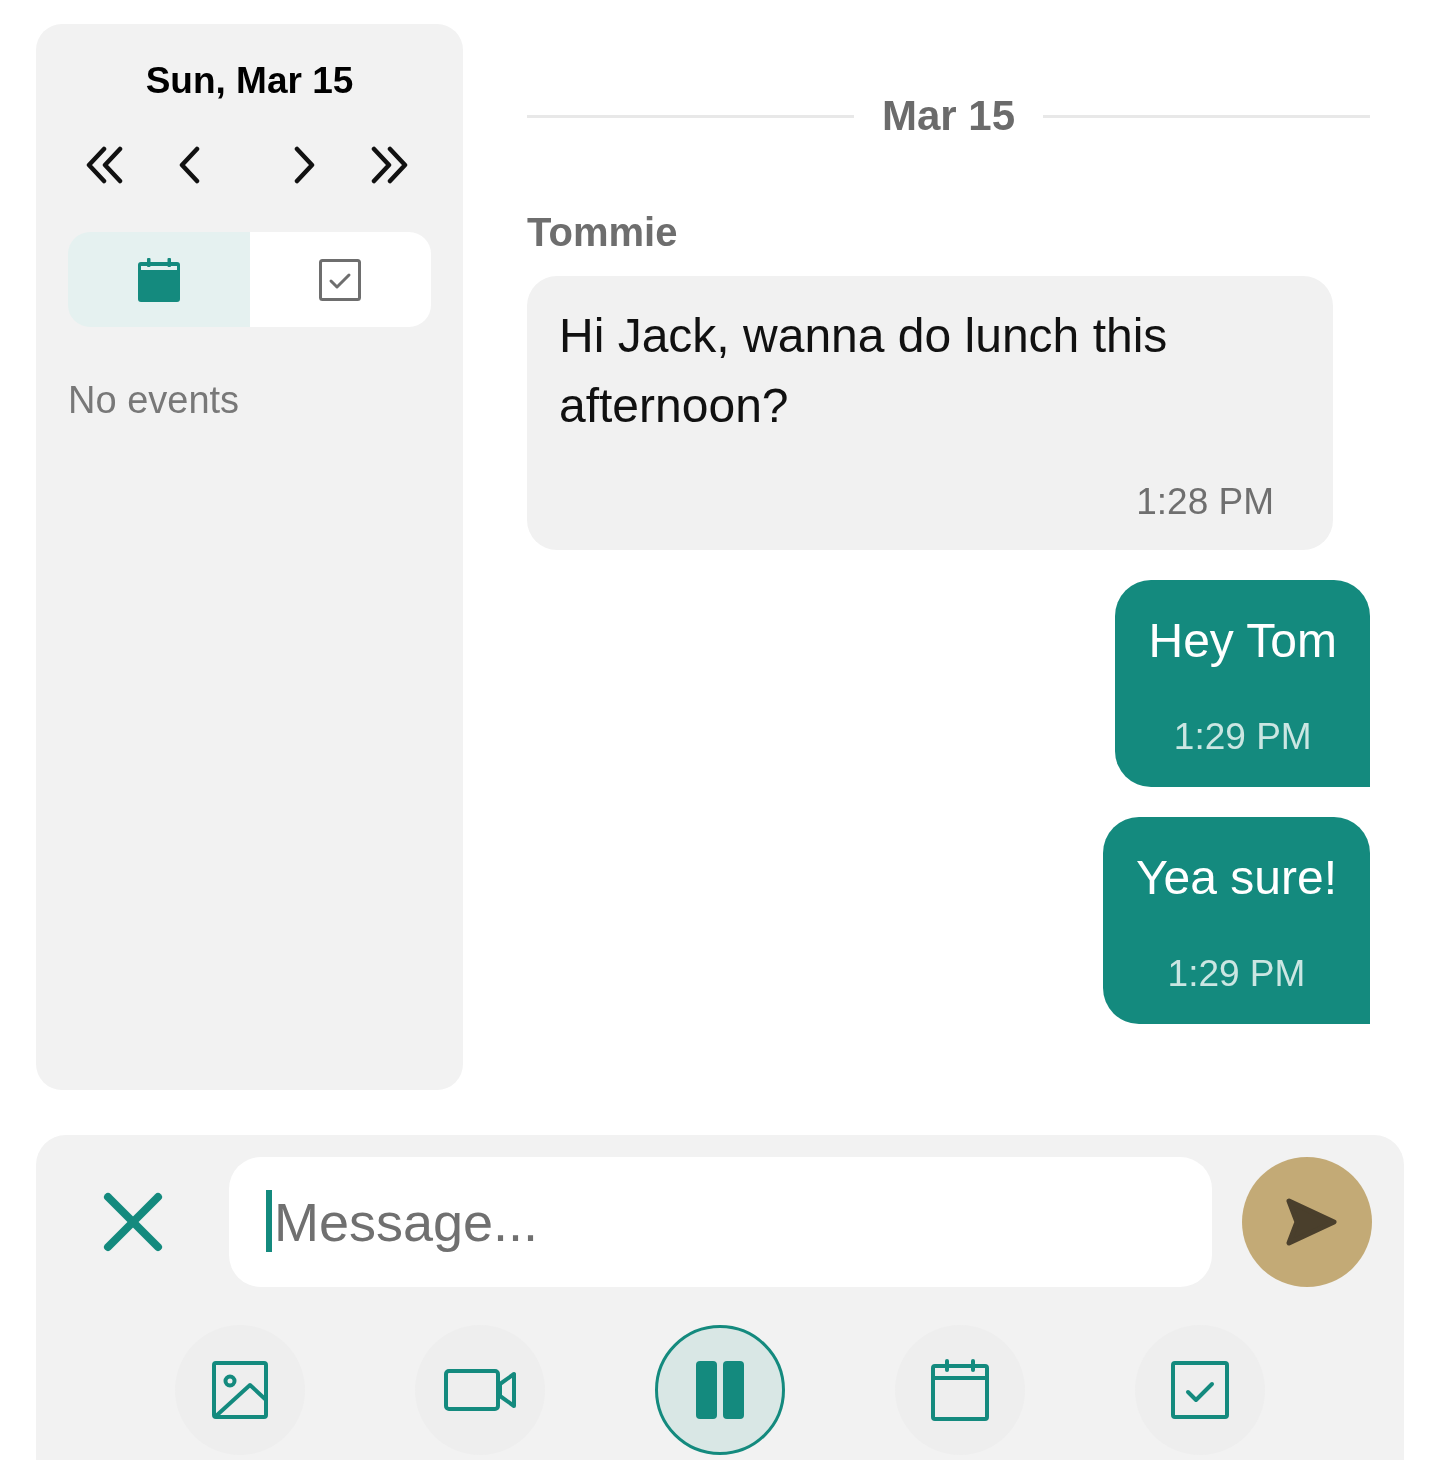 Image resolution: width=1440 pixels, height=1460 pixels. Describe the element at coordinates (603, 232) in the screenshot. I see `sender-name: Tommie` at that location.